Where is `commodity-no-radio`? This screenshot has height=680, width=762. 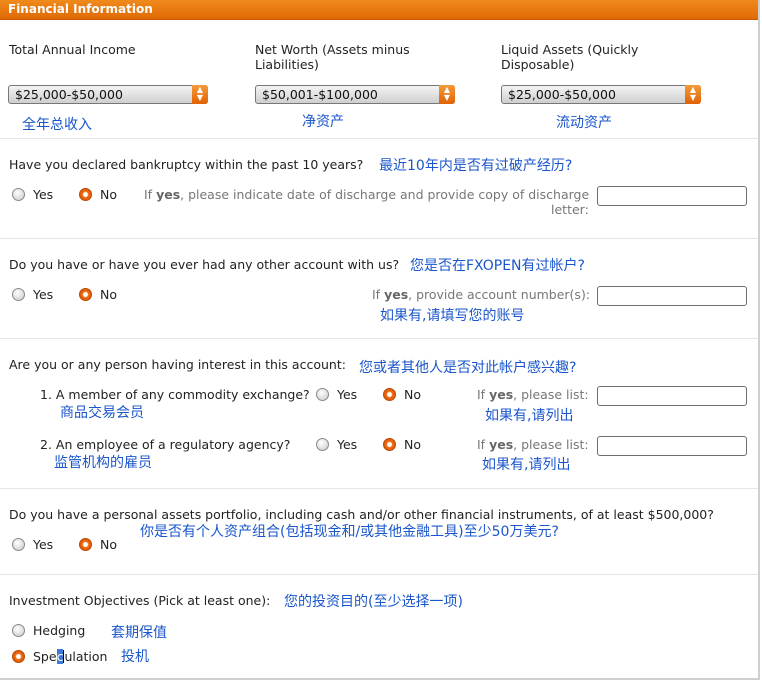
commodity-no-radio is located at coordinates (389, 394).